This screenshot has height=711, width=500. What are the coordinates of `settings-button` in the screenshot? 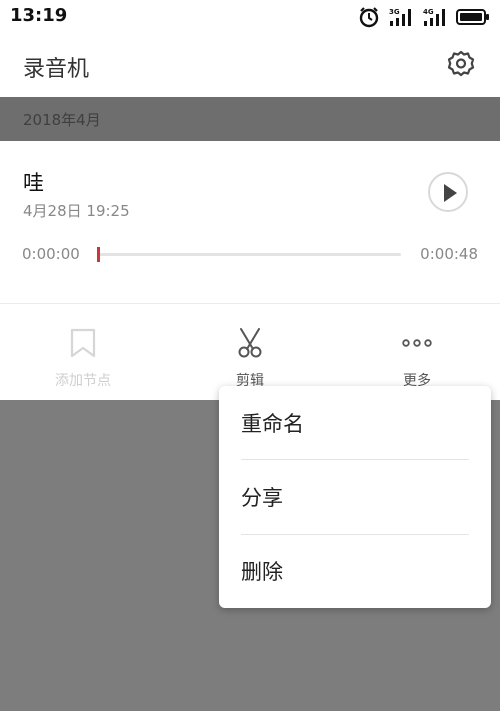 It's located at (461, 64).